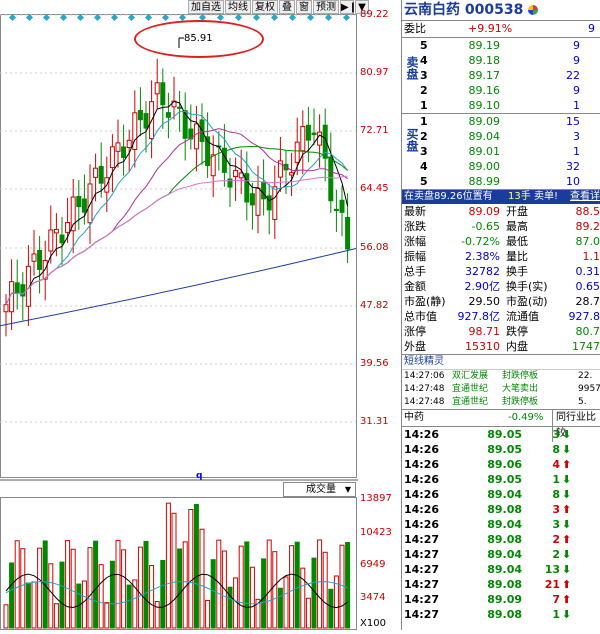 The width and height of the screenshot is (600, 634). Describe the element at coordinates (425, 301) in the screenshot. I see `stat-label: 市盈(静)` at that location.